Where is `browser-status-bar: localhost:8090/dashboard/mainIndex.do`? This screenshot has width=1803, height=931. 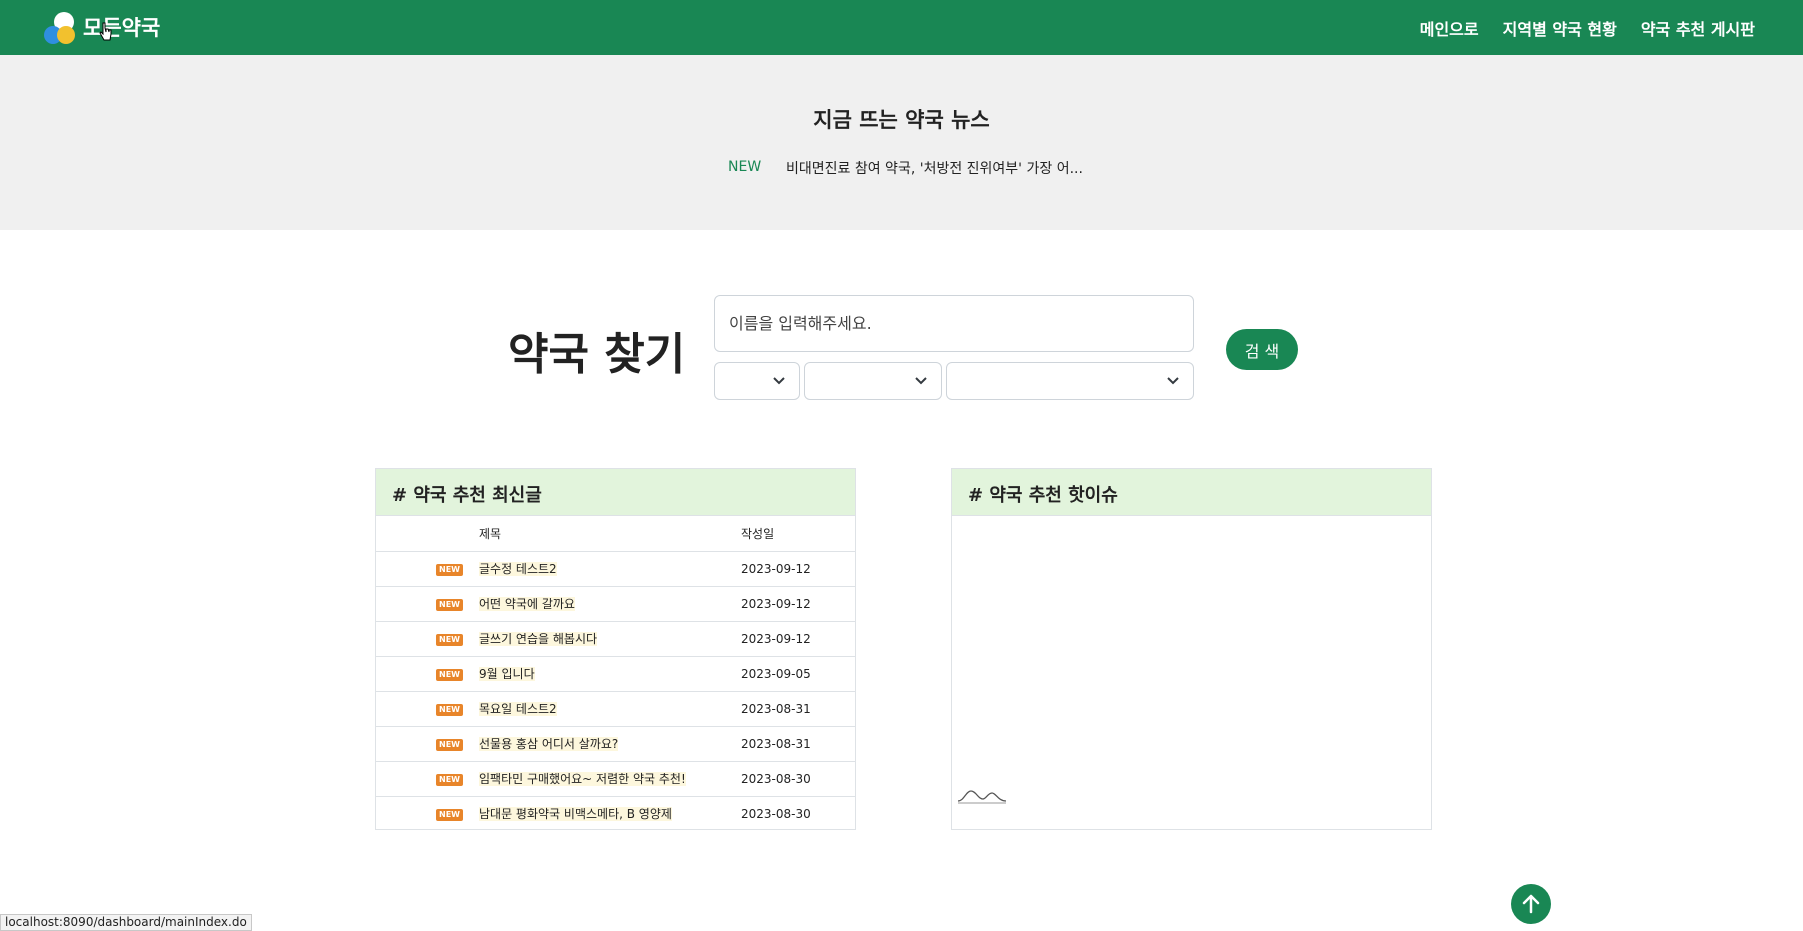
browser-status-bar: localhost:8090/dashboard/mainIndex.do is located at coordinates (126, 922).